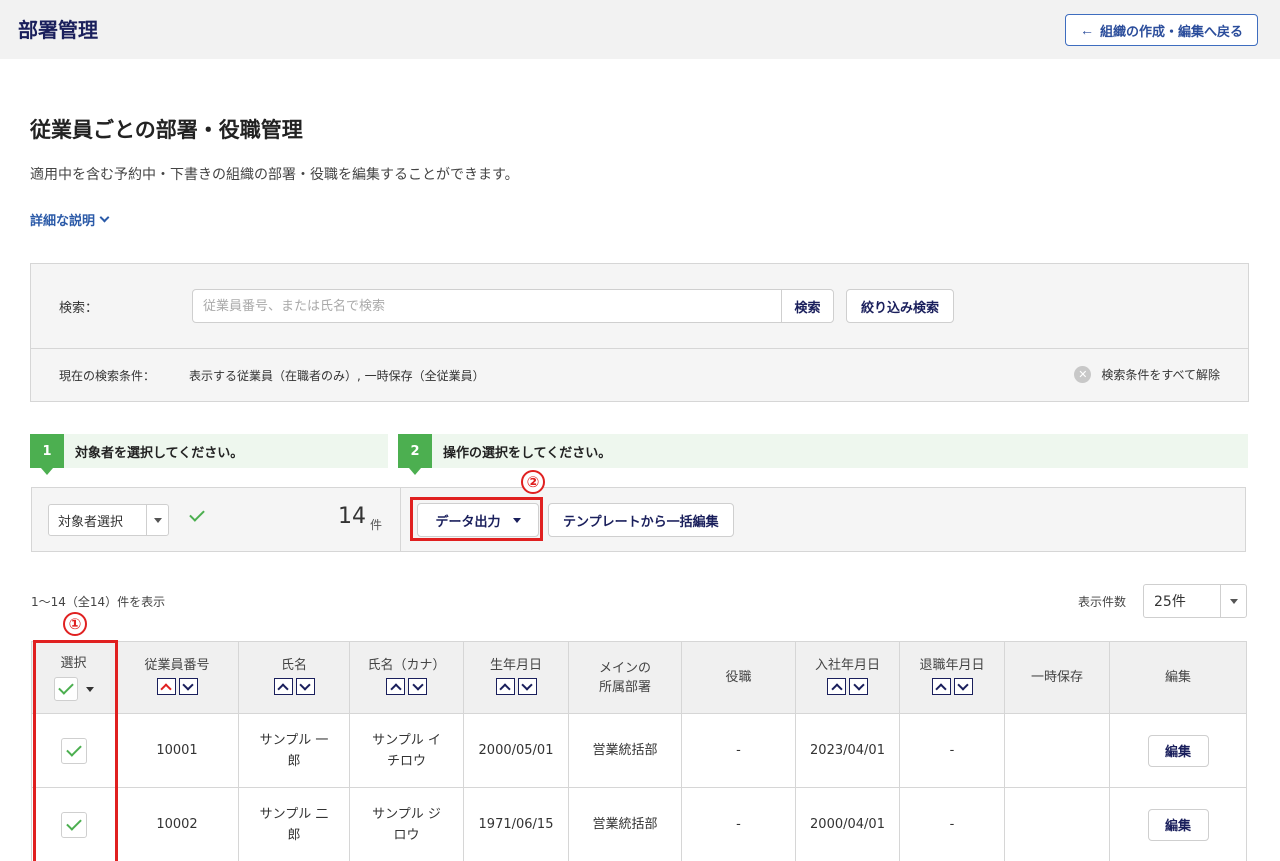  I want to click on page-description: 適用中を含む予約中・下書きの組織の部署・役職を編集することができます。, so click(274, 175).